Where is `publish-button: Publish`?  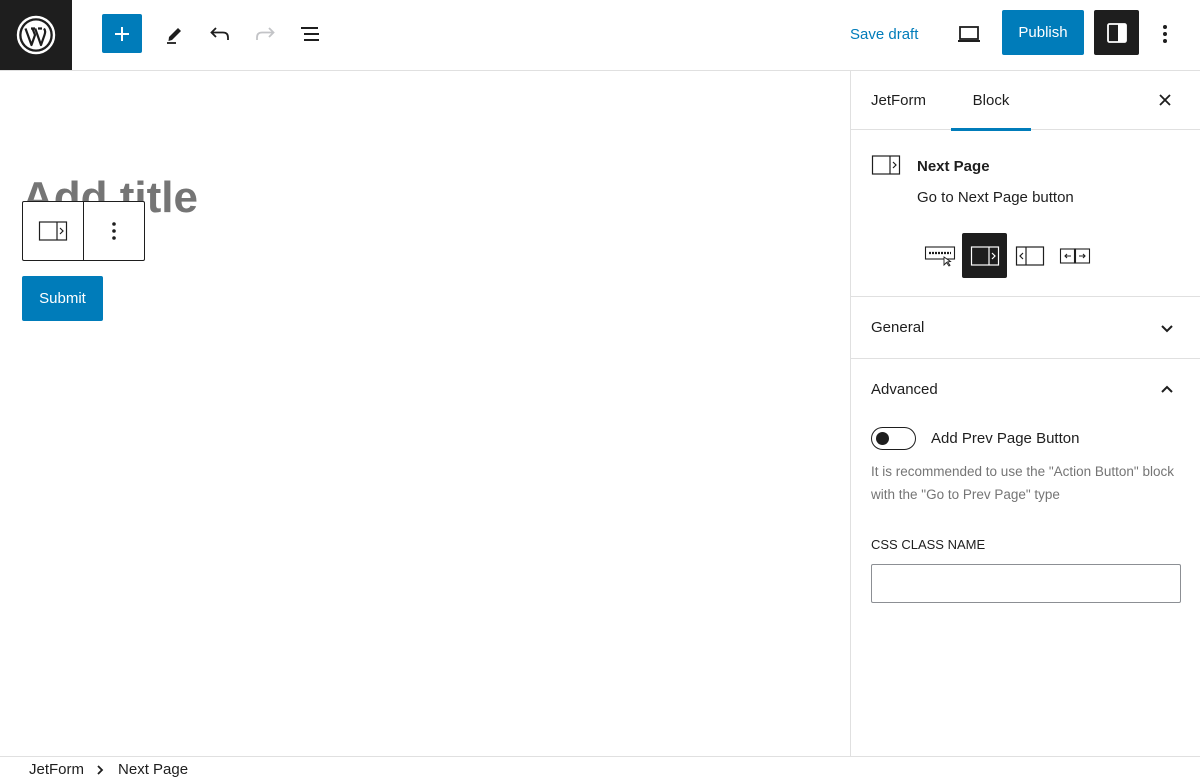
publish-button: Publish is located at coordinates (1043, 32).